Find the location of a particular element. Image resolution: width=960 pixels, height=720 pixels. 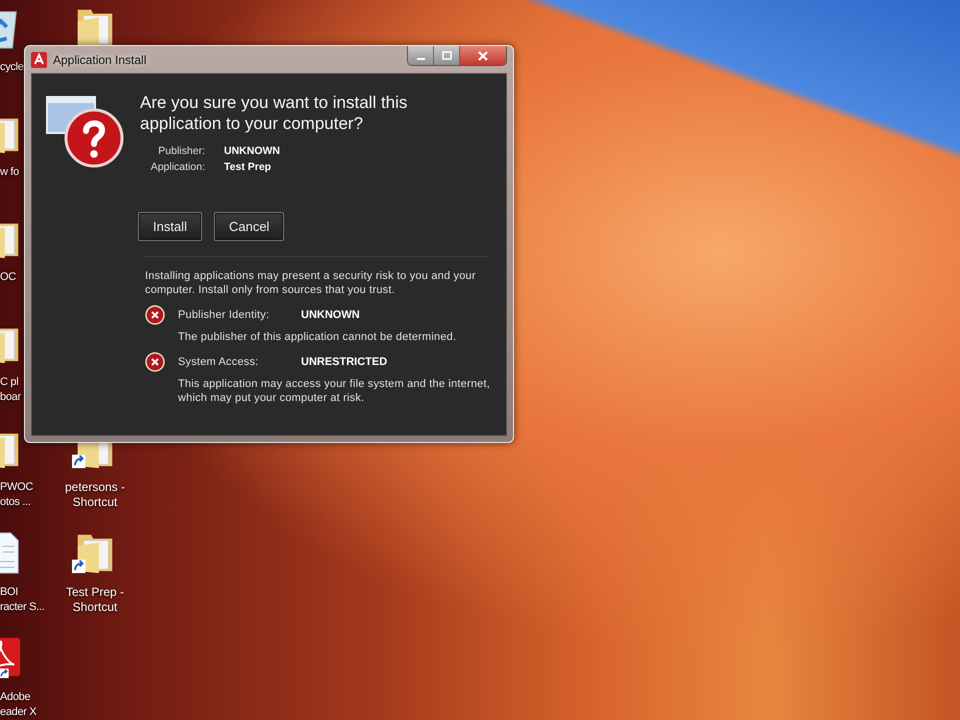

minimize-icon is located at coordinates (420, 59).